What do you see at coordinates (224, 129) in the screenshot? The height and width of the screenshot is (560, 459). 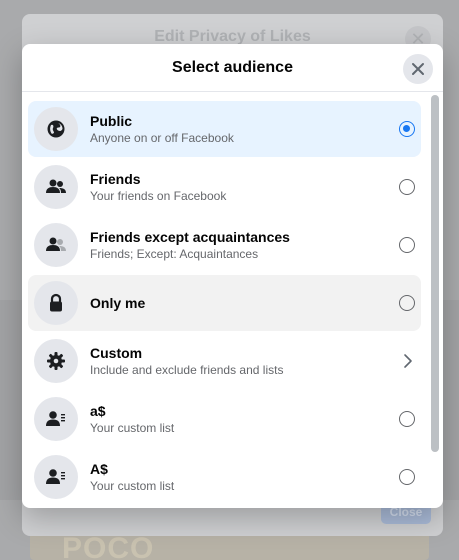 I see `audience-option-public: Public Anyone on or off Facebook` at bounding box center [224, 129].